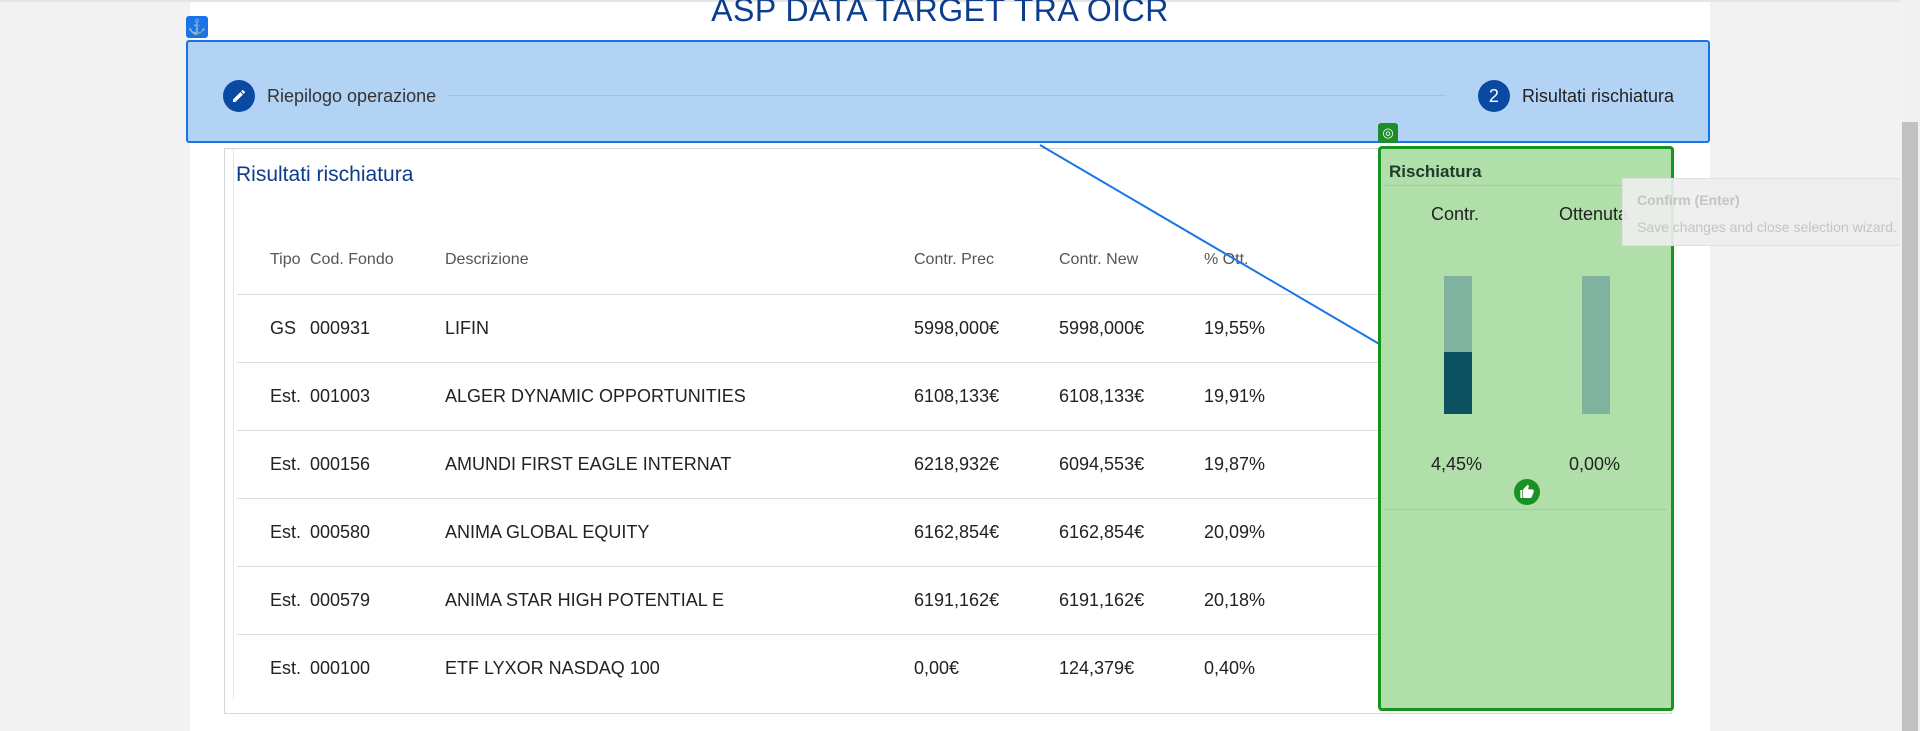 This screenshot has width=1920, height=731. I want to click on step-risultati: 2 Risultati rischiatura, so click(1575, 96).